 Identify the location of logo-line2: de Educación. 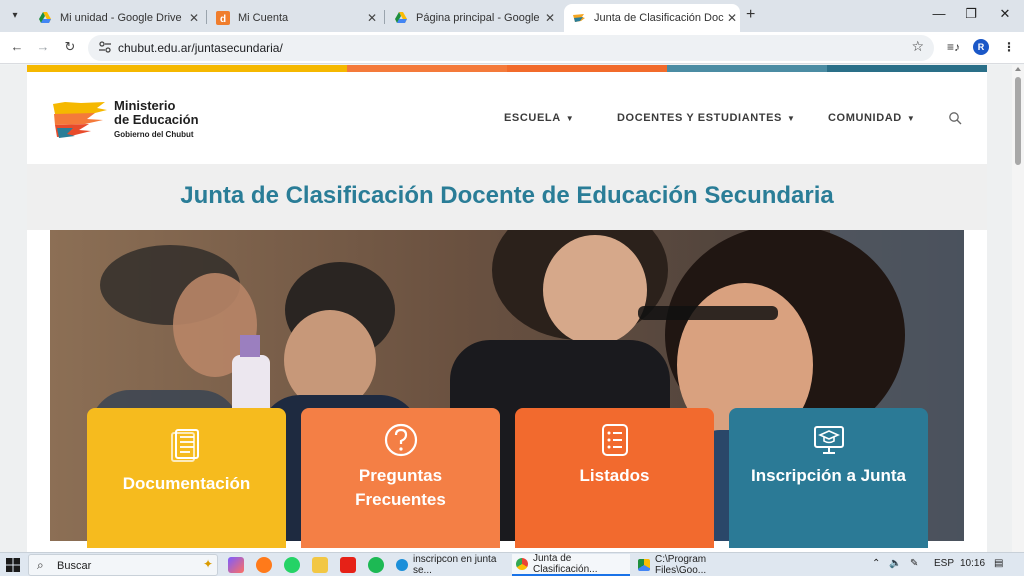
(156, 119).